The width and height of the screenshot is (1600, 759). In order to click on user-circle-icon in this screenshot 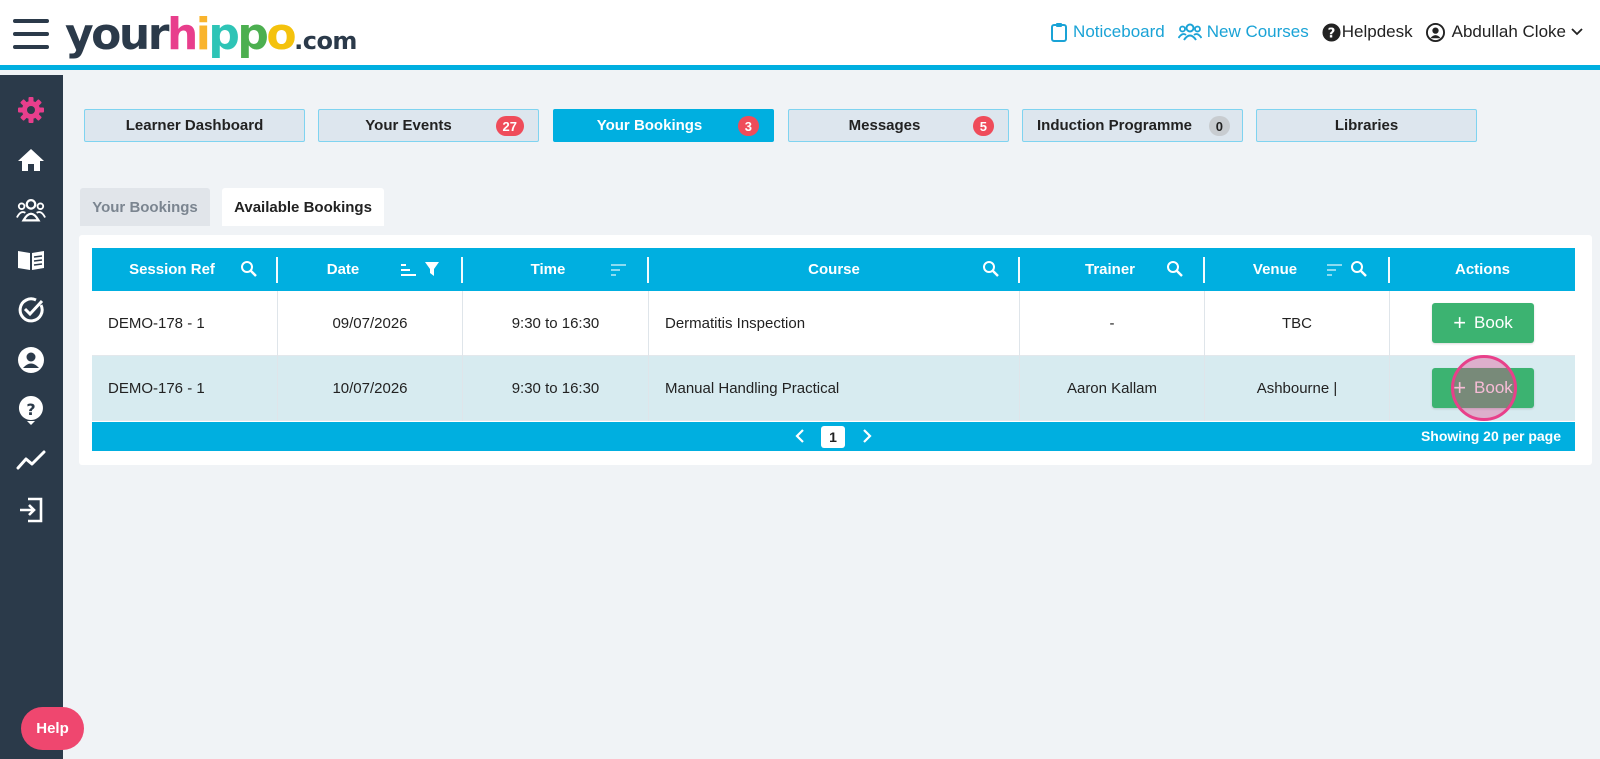, I will do `click(1435, 32)`.